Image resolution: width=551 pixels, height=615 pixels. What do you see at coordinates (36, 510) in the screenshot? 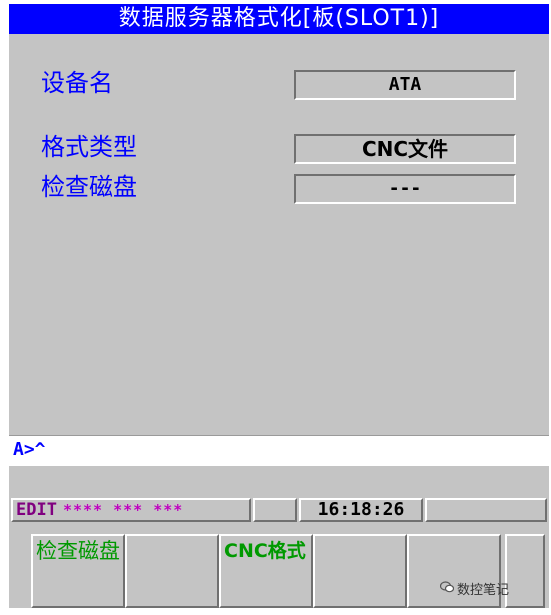
I see `mode-indicator: EDIT` at bounding box center [36, 510].